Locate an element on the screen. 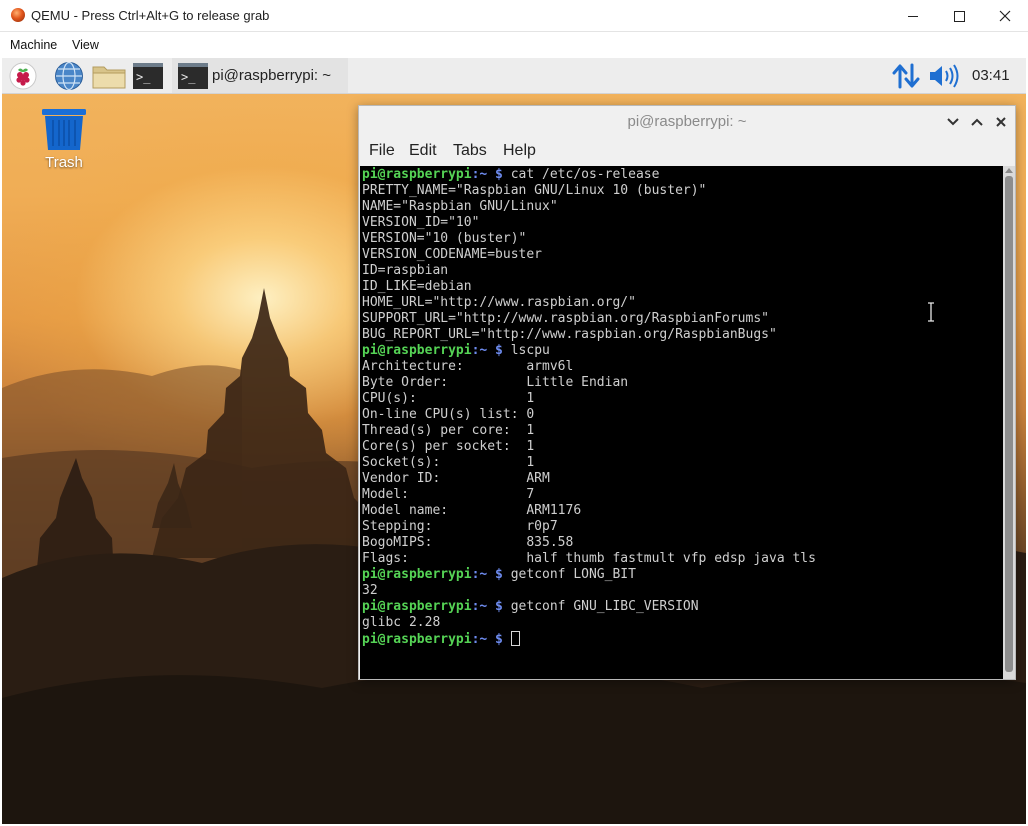 This screenshot has height=826, width=1028. menu-view: View is located at coordinates (85, 45).